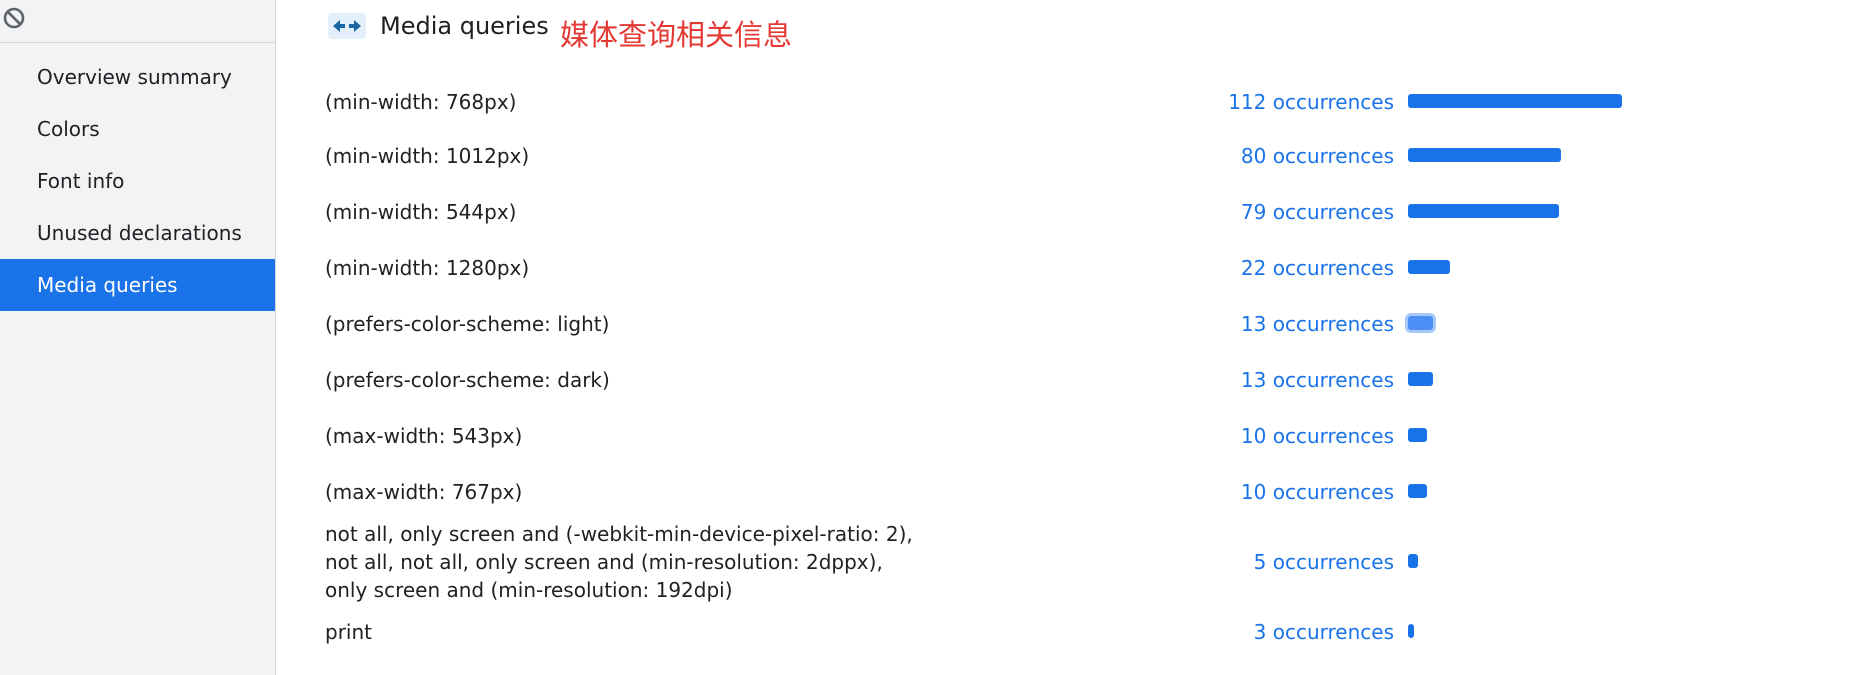 The height and width of the screenshot is (675, 1854). Describe the element at coordinates (137, 77) in the screenshot. I see `sidebar-item-overview-summary: Overview summary` at that location.